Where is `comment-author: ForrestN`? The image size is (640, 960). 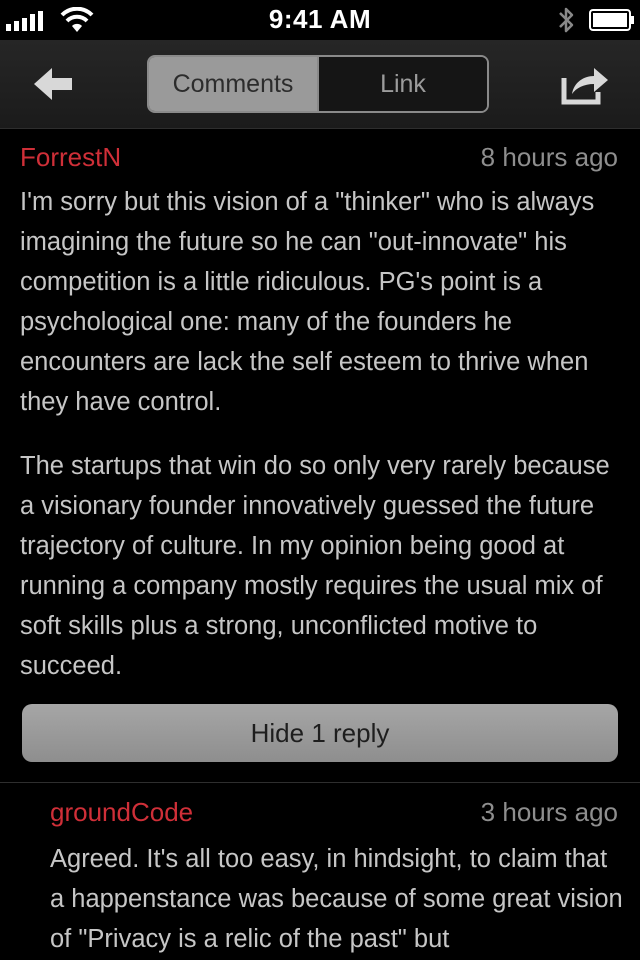
comment-author: ForrestN is located at coordinates (70, 157).